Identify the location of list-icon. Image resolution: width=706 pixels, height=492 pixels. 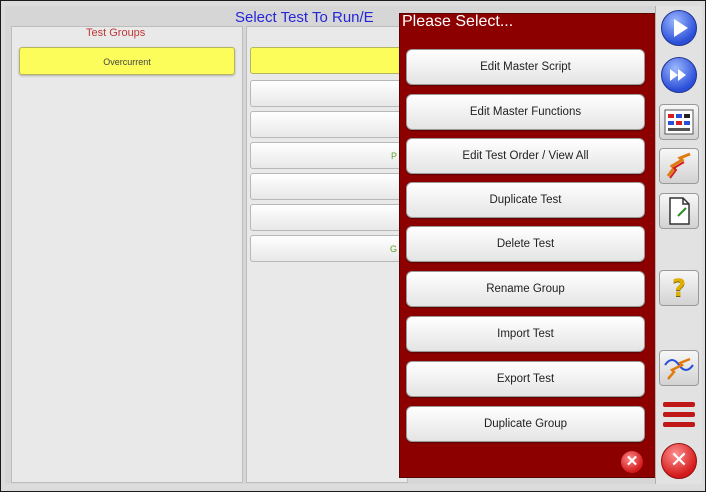
(679, 414).